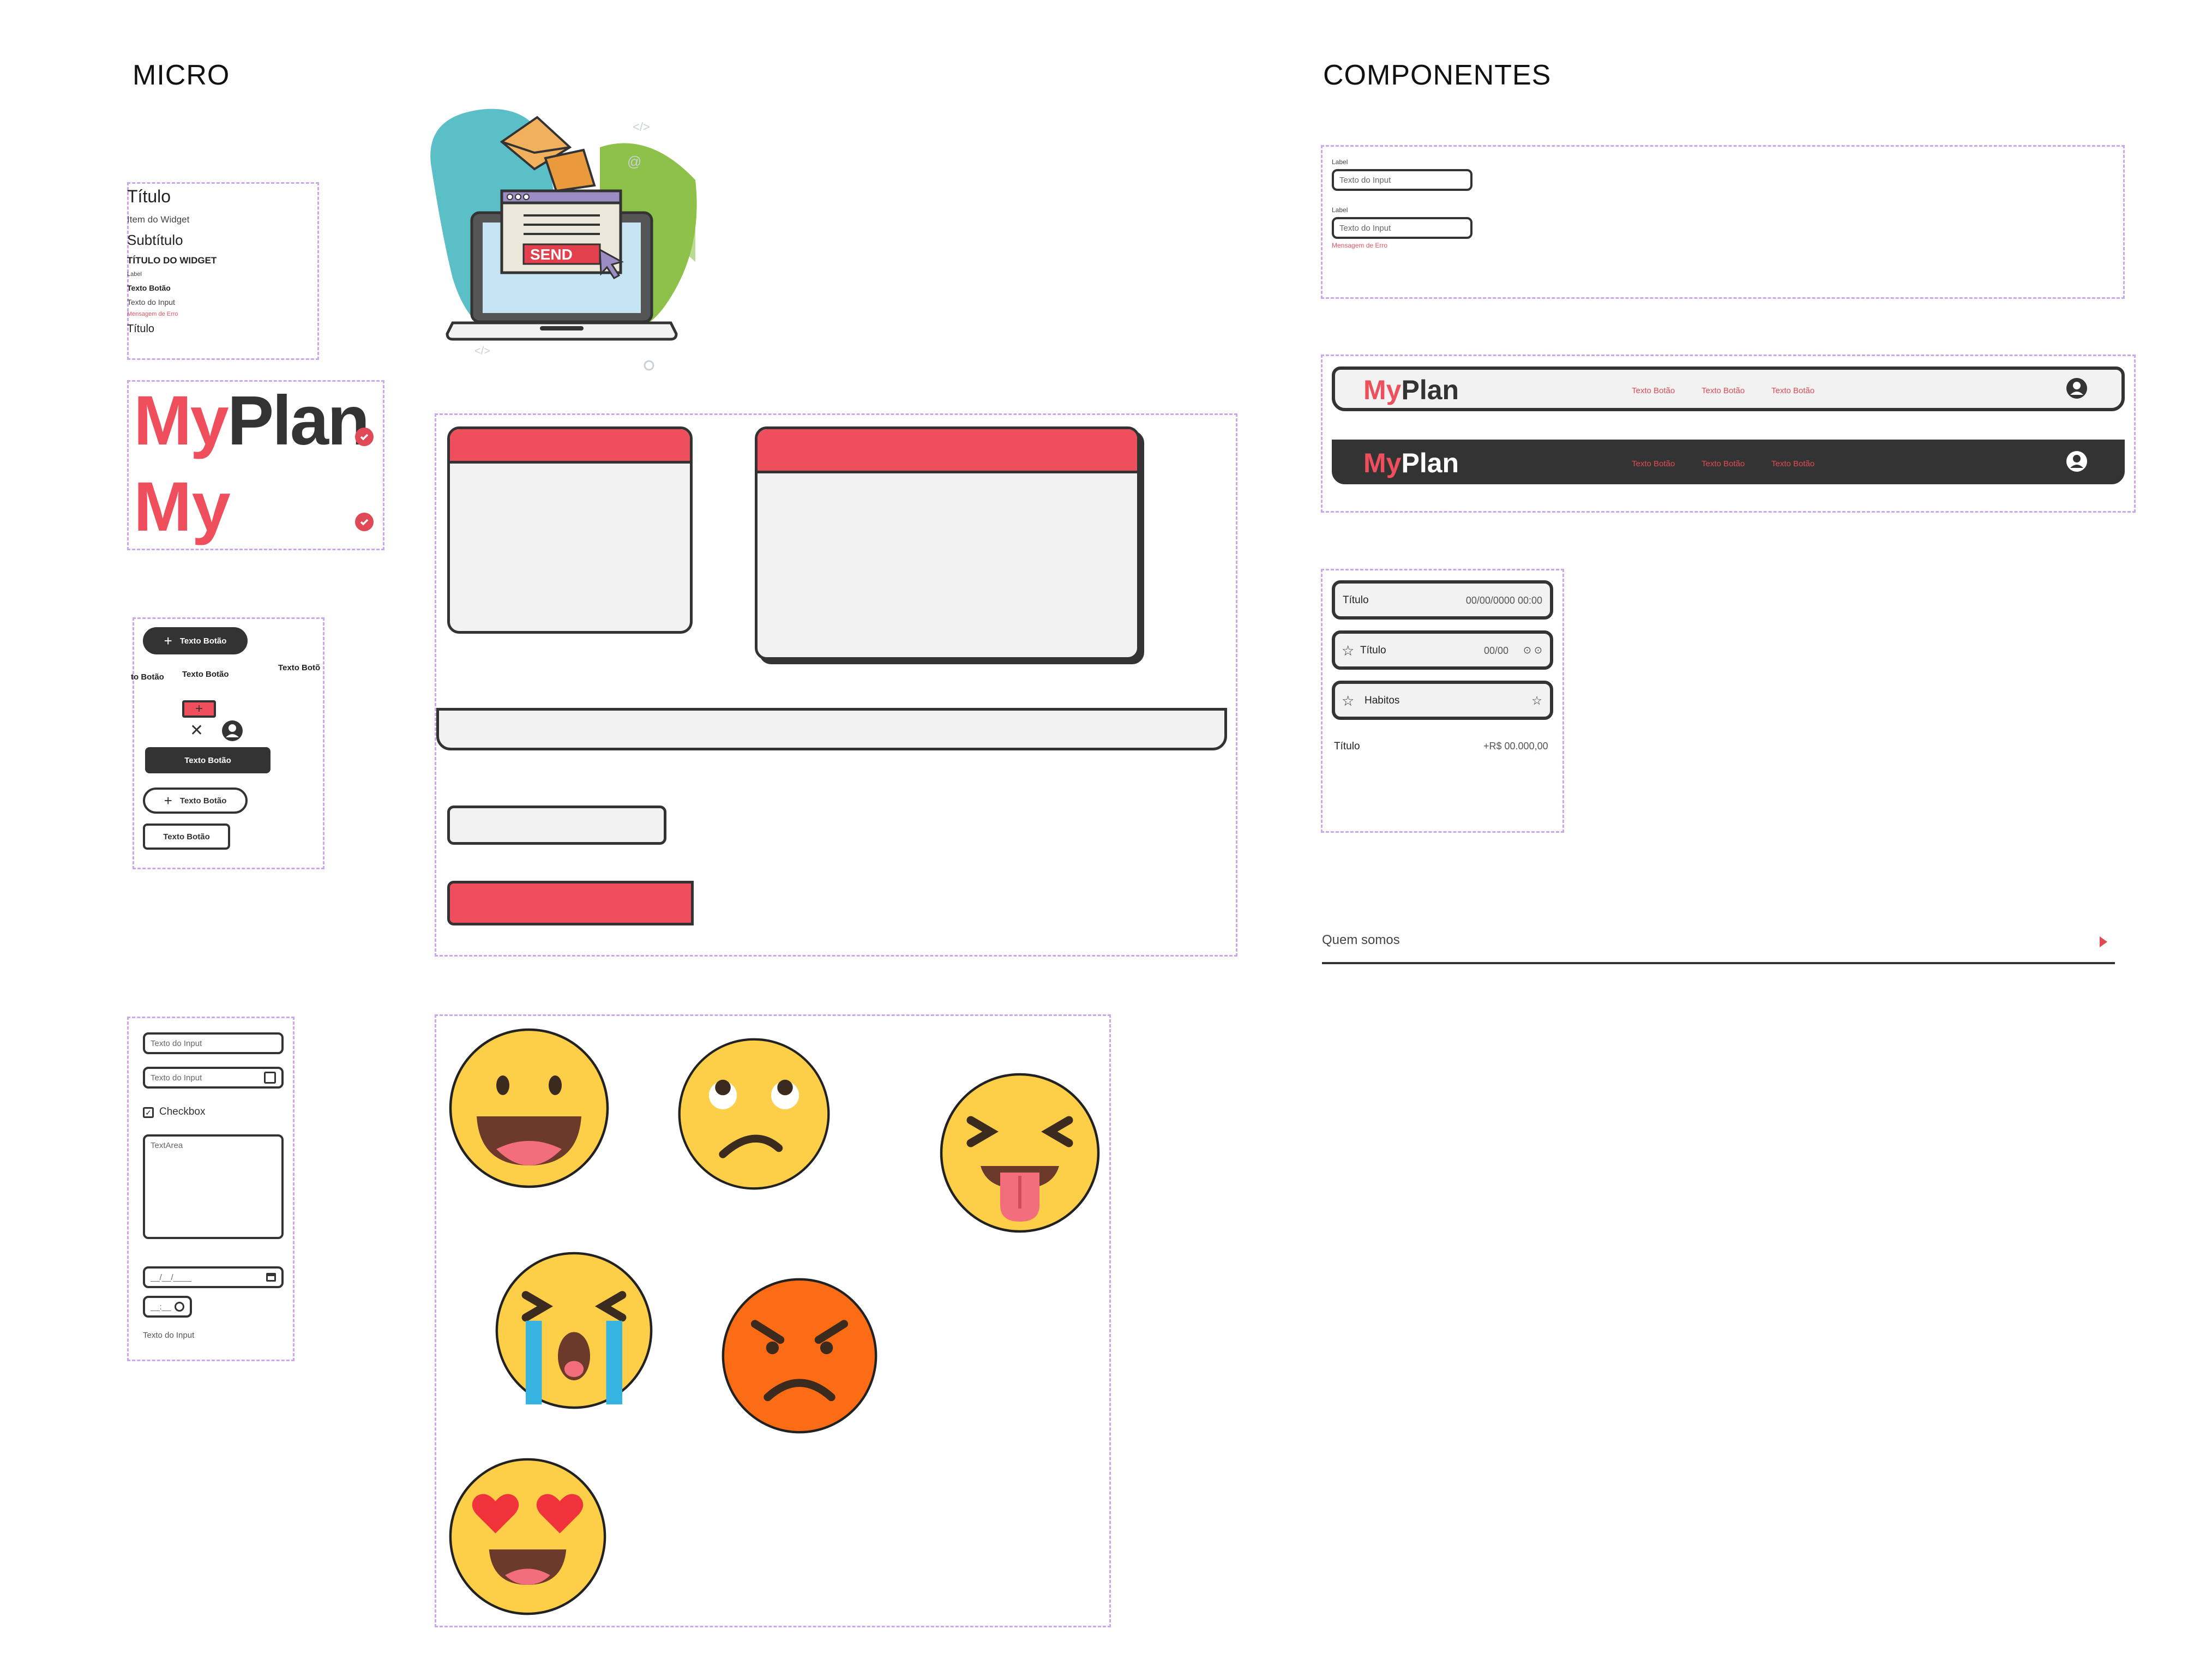 This screenshot has width=2212, height=1659. Describe the element at coordinates (147, 677) in the screenshot. I see `text-button-left: to Botão` at that location.